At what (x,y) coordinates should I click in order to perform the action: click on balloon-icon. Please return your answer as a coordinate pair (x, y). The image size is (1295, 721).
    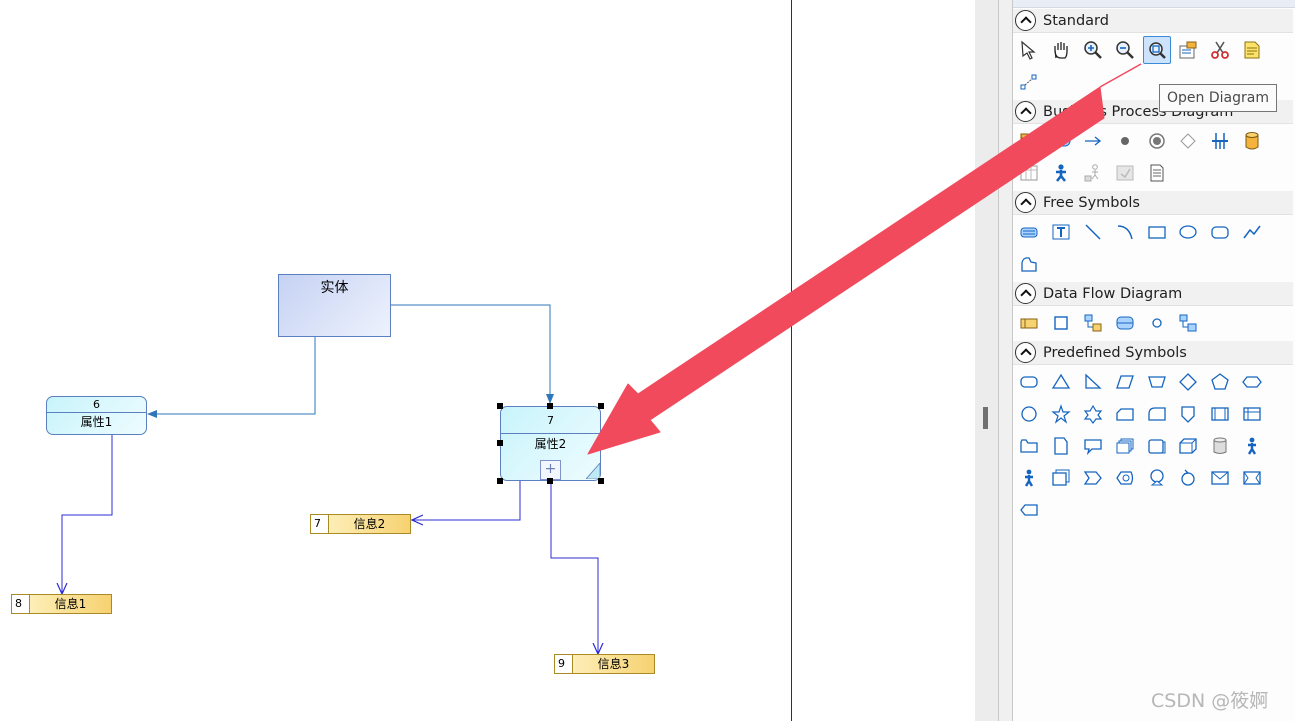
    Looking at the image, I should click on (1157, 478).